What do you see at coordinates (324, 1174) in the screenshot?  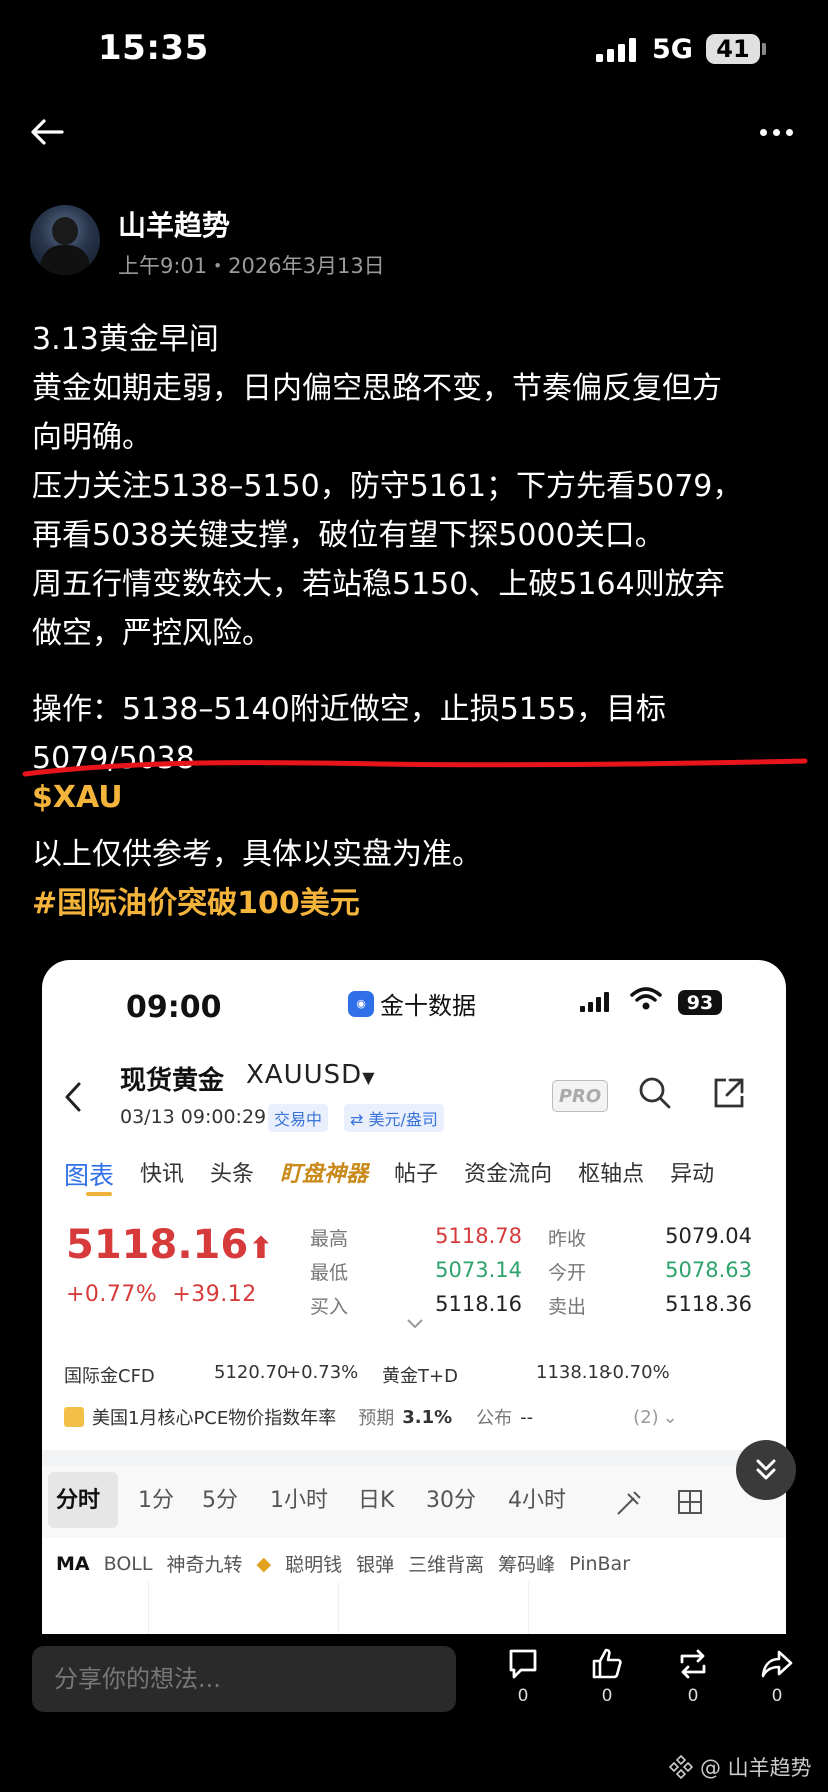 I see `tab-monitor: 盯盘神器` at bounding box center [324, 1174].